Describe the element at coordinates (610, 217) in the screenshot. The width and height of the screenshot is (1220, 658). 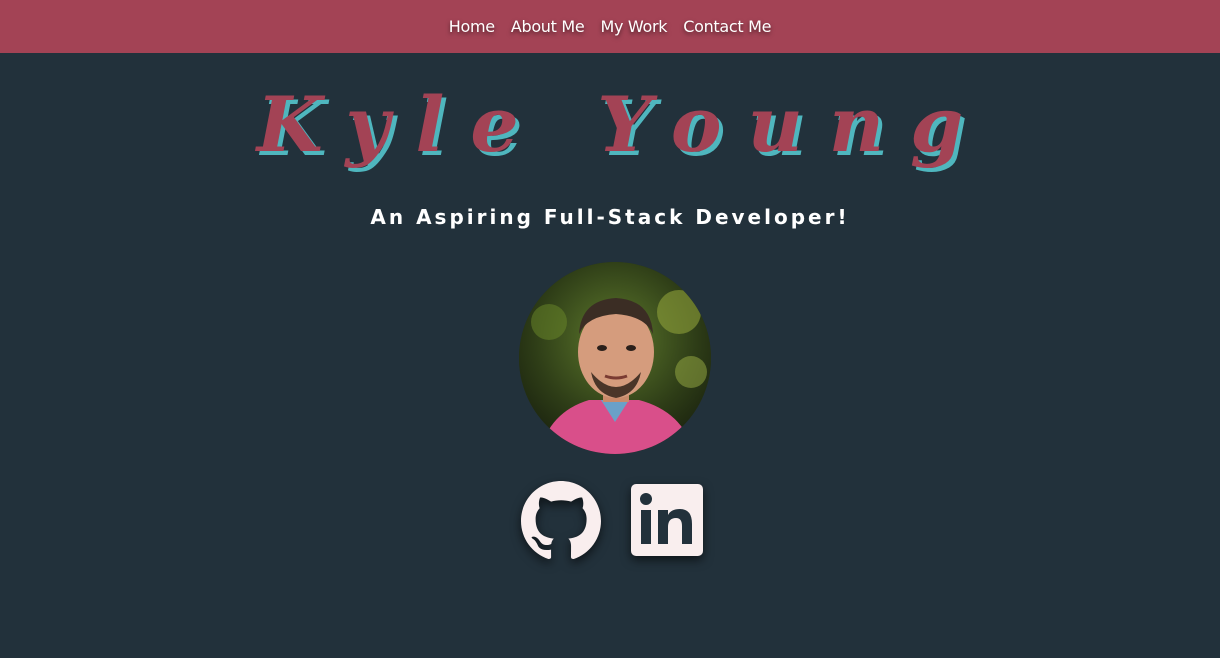
I see `hero-tagline: An Aspiring Full-Stack Developer!` at that location.